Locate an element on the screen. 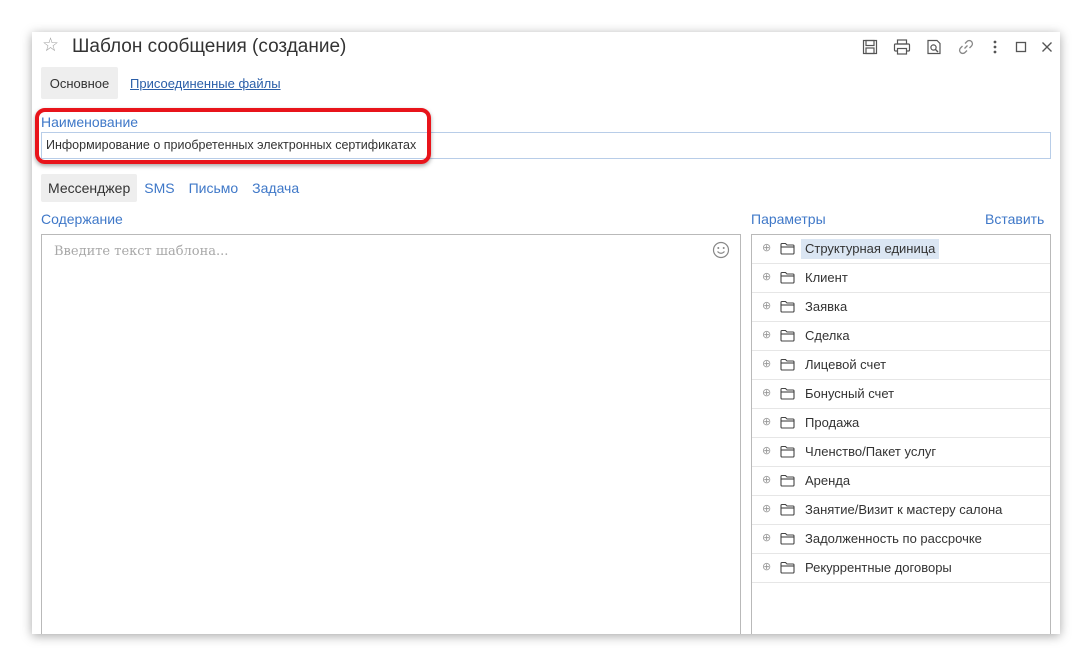 The image size is (1092, 666). tree-row: ⊕ Задолженность по рассрочке is located at coordinates (901, 539).